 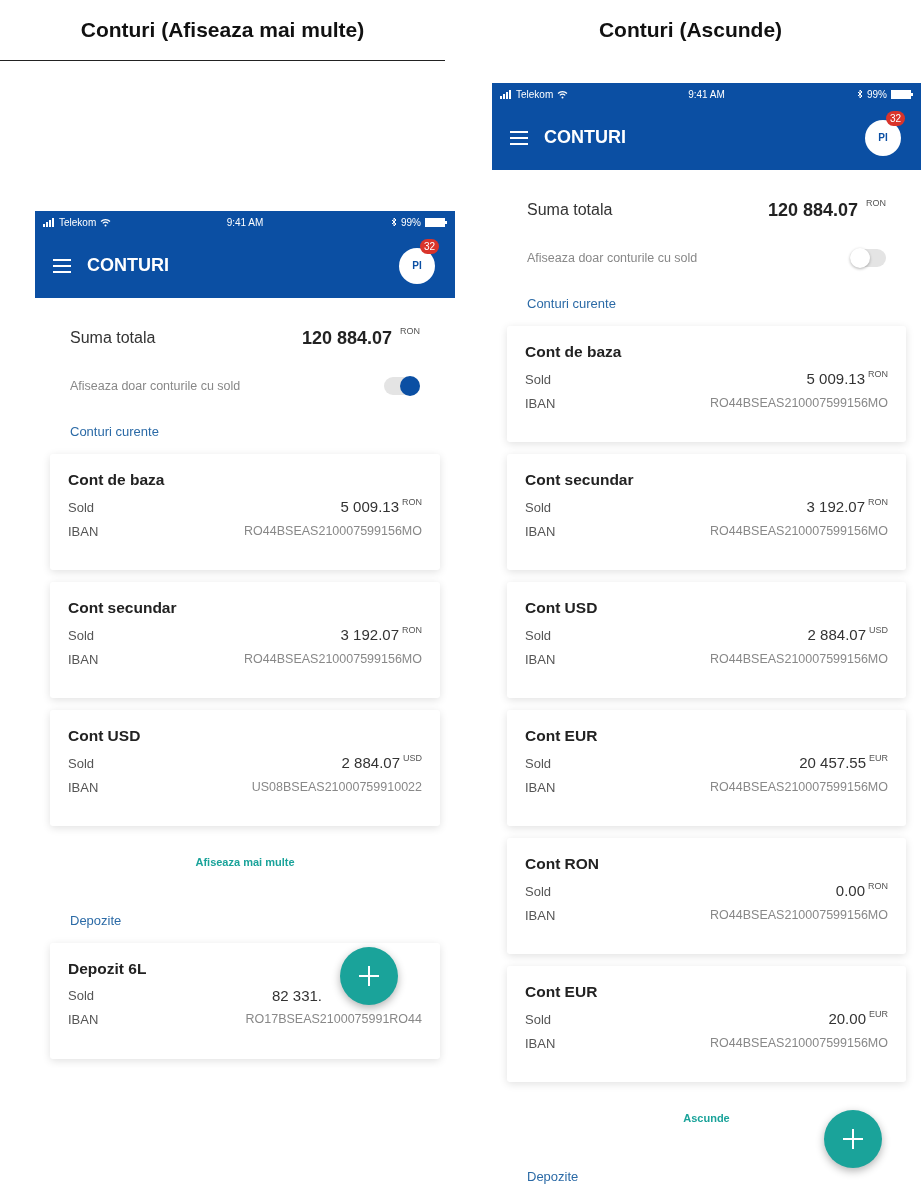 I want to click on iban-value: US08BSEAS21000759910022, so click(x=336, y=787).